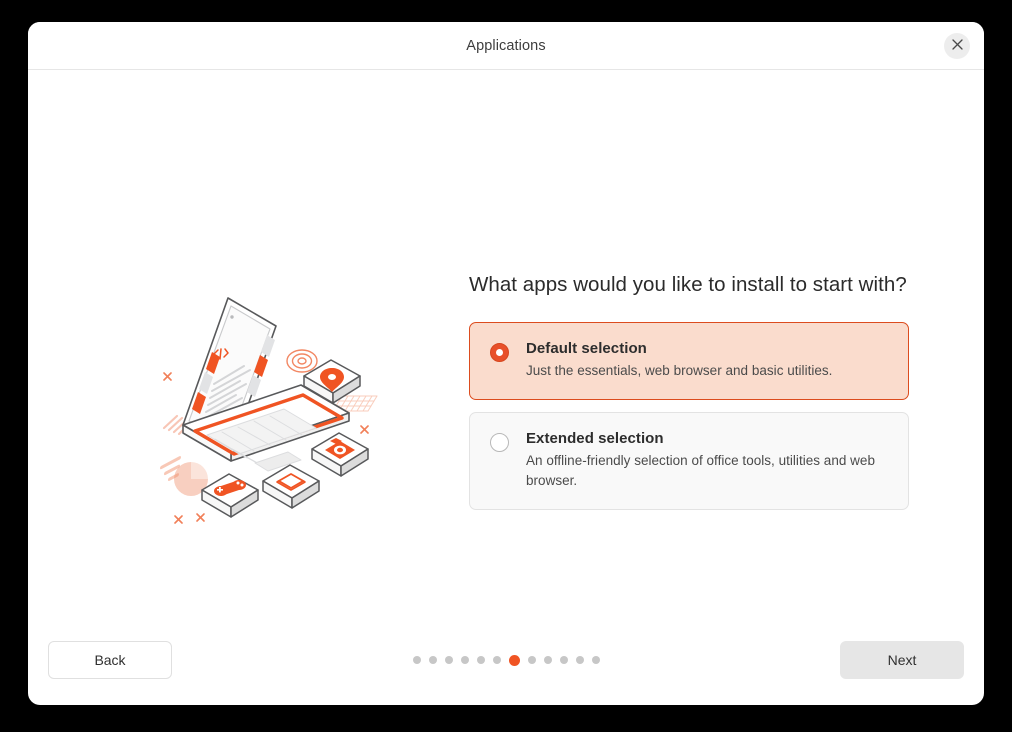 The height and width of the screenshot is (732, 1012). Describe the element at coordinates (586, 349) in the screenshot. I see `option-default-title: Default selection` at that location.